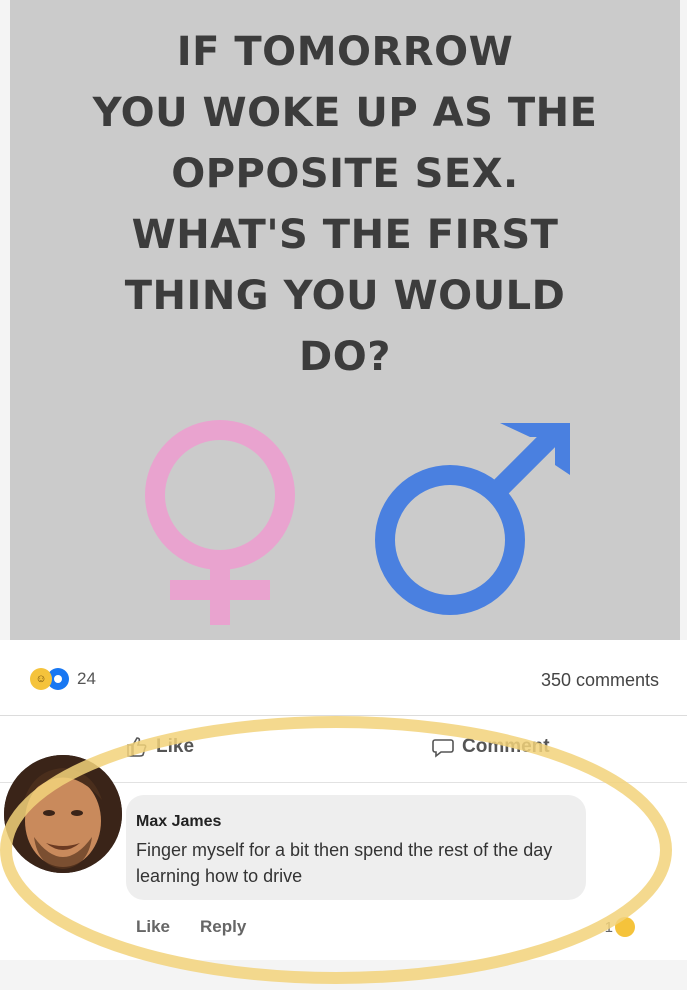  What do you see at coordinates (153, 927) in the screenshot?
I see `comment-like-link: Like` at bounding box center [153, 927].